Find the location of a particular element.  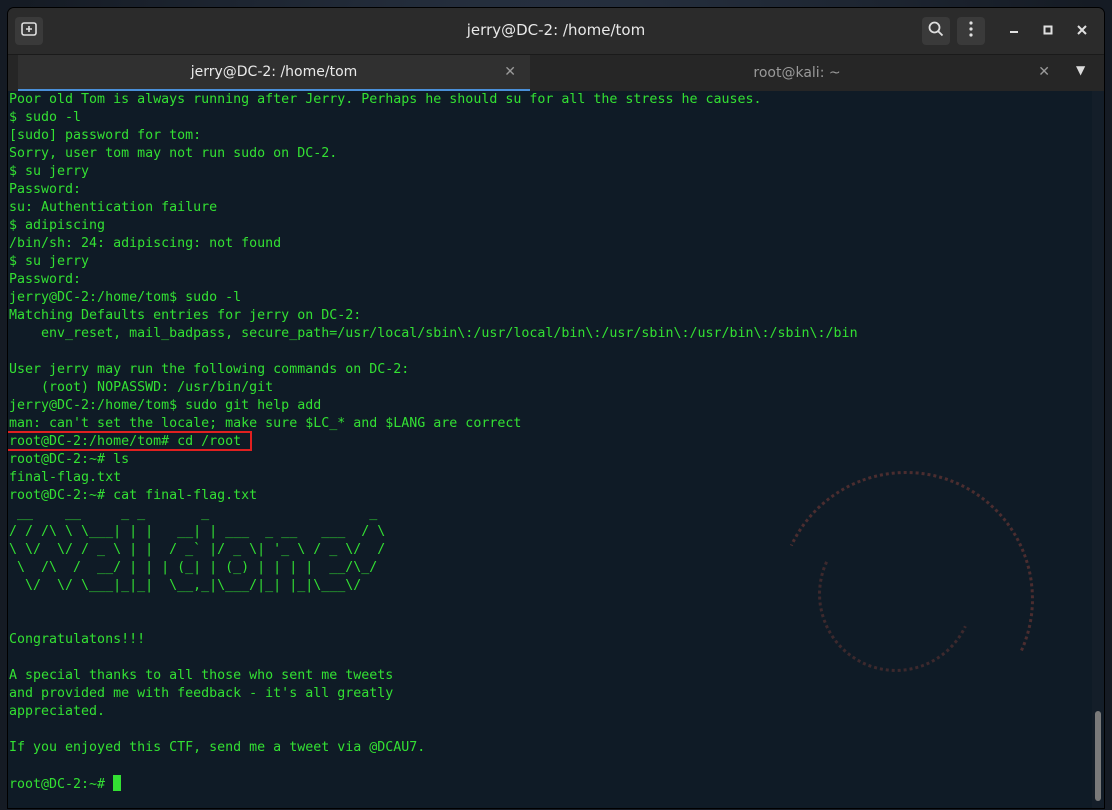

search-icon is located at coordinates (936, 31).